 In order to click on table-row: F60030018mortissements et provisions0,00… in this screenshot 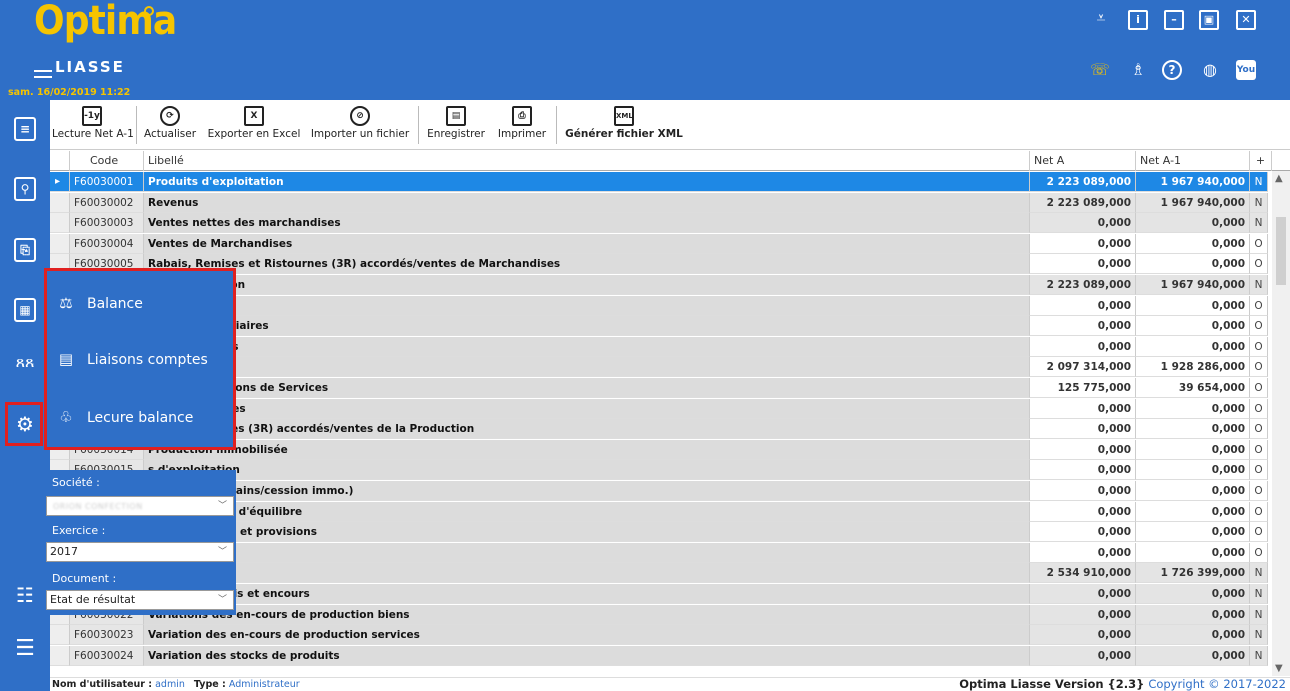, I will do `click(670, 532)`.